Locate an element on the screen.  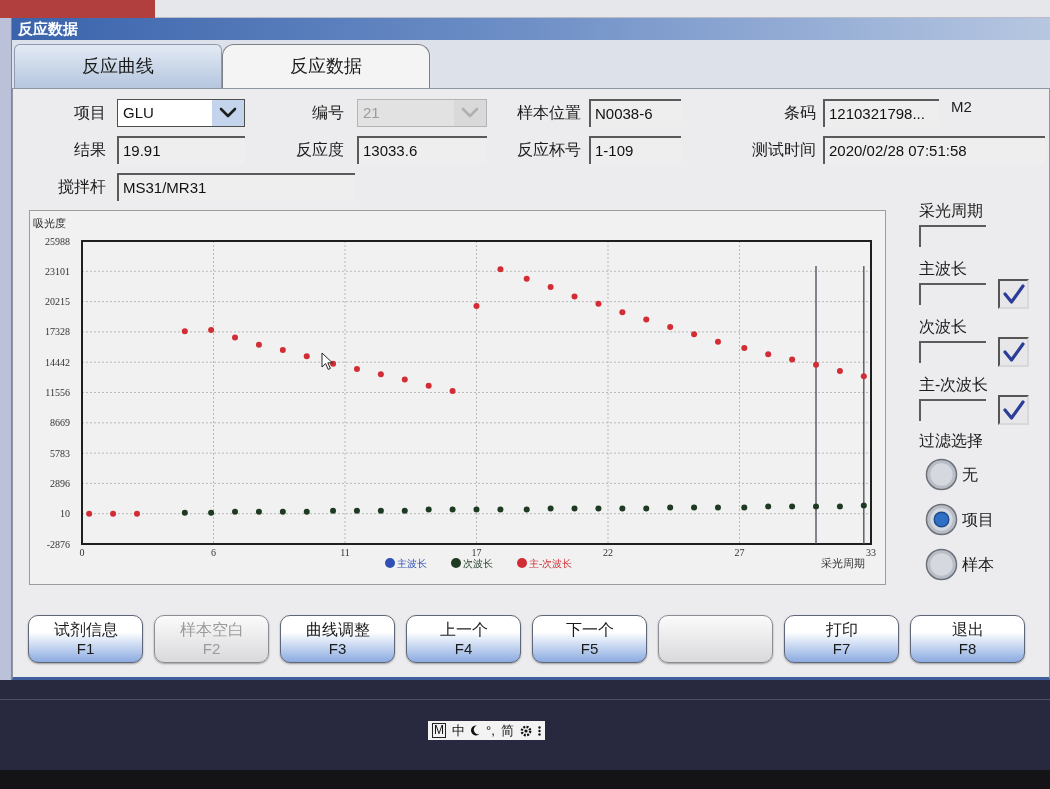
value-field: 1-109 is located at coordinates (635, 150).